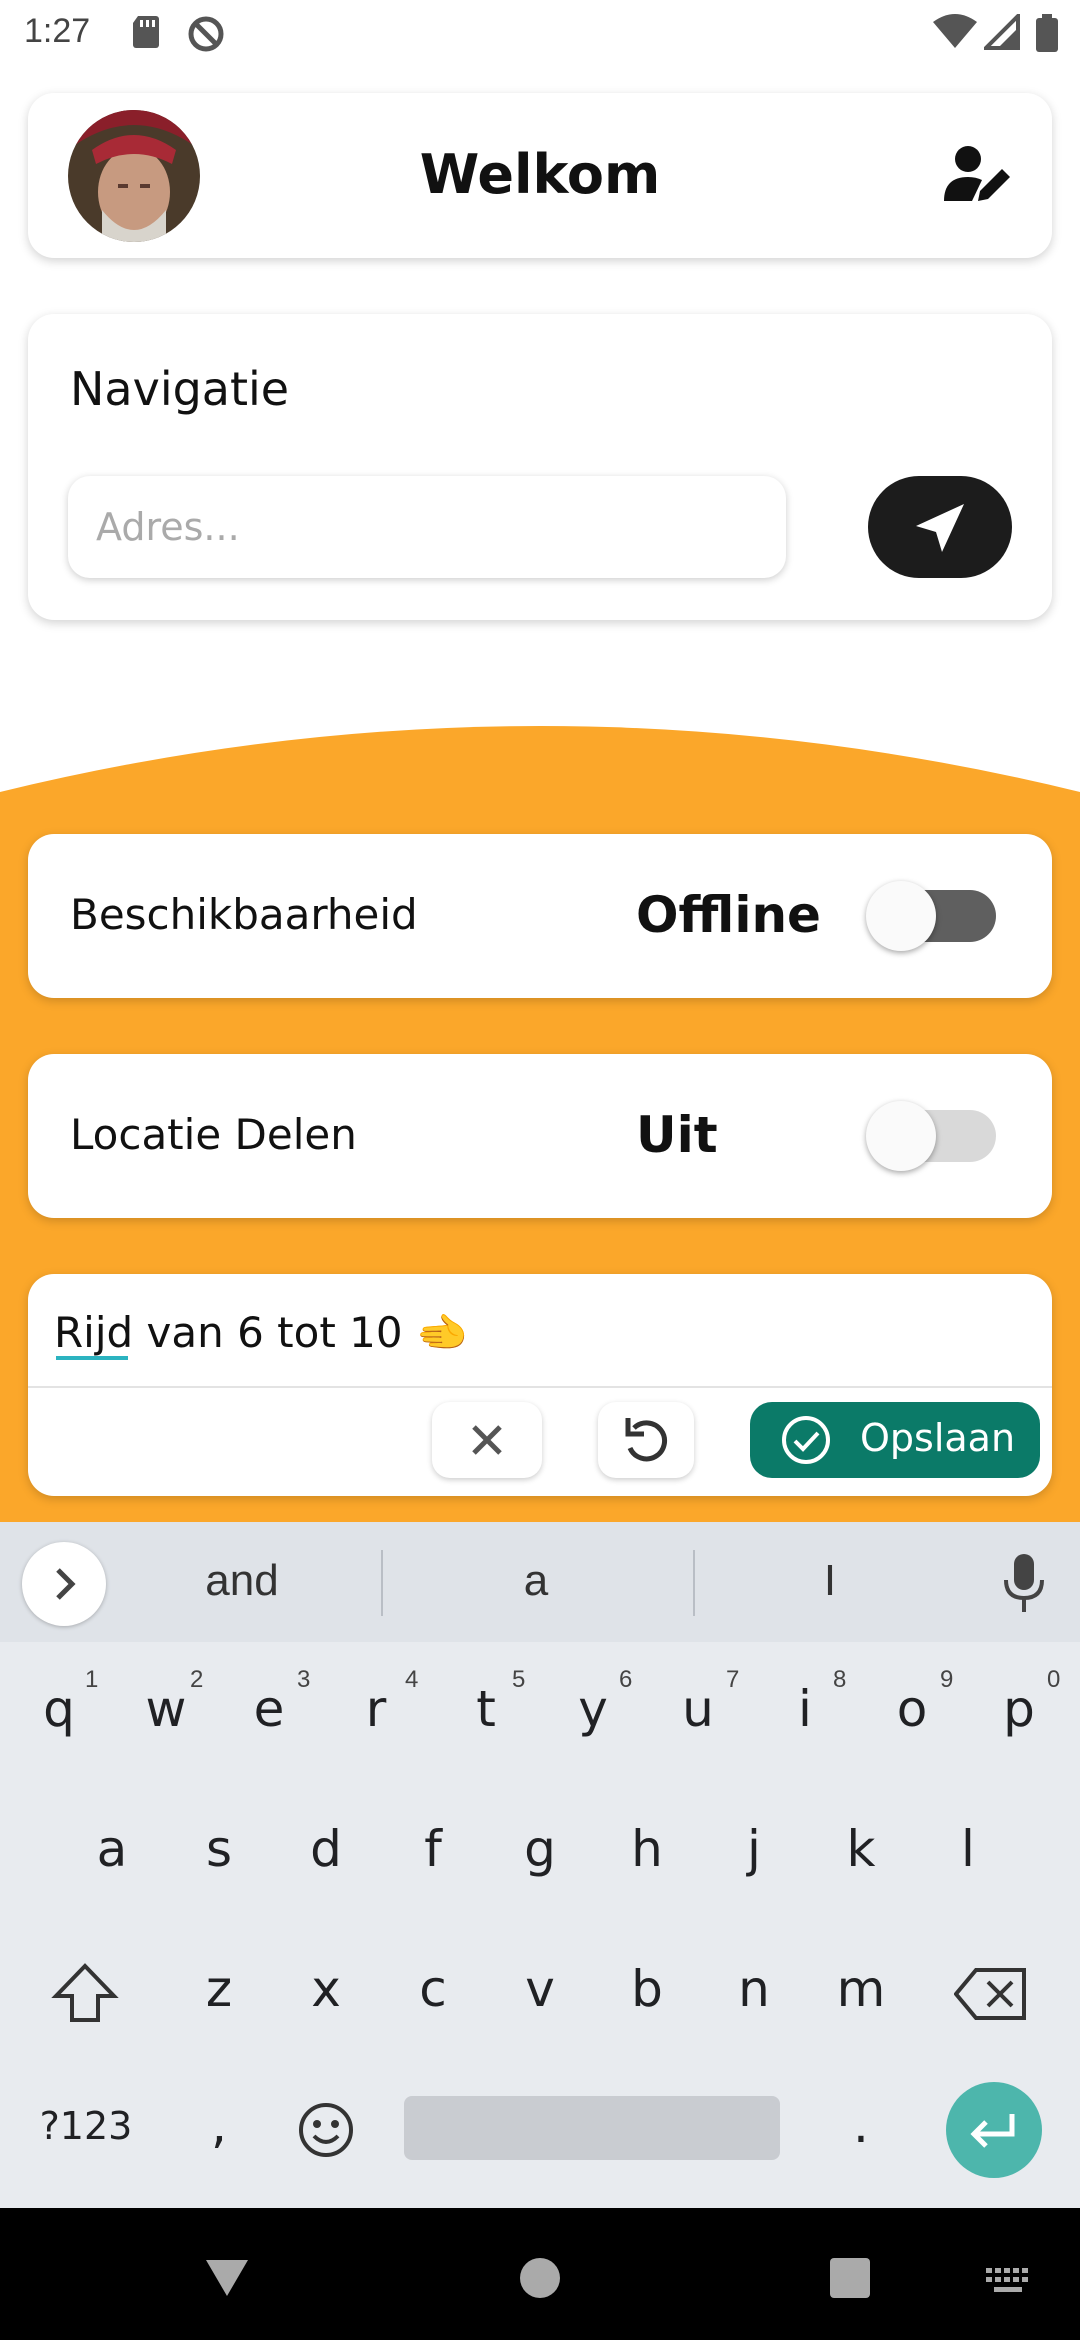  Describe the element at coordinates (433, 1849) in the screenshot. I see `key-f: f` at that location.